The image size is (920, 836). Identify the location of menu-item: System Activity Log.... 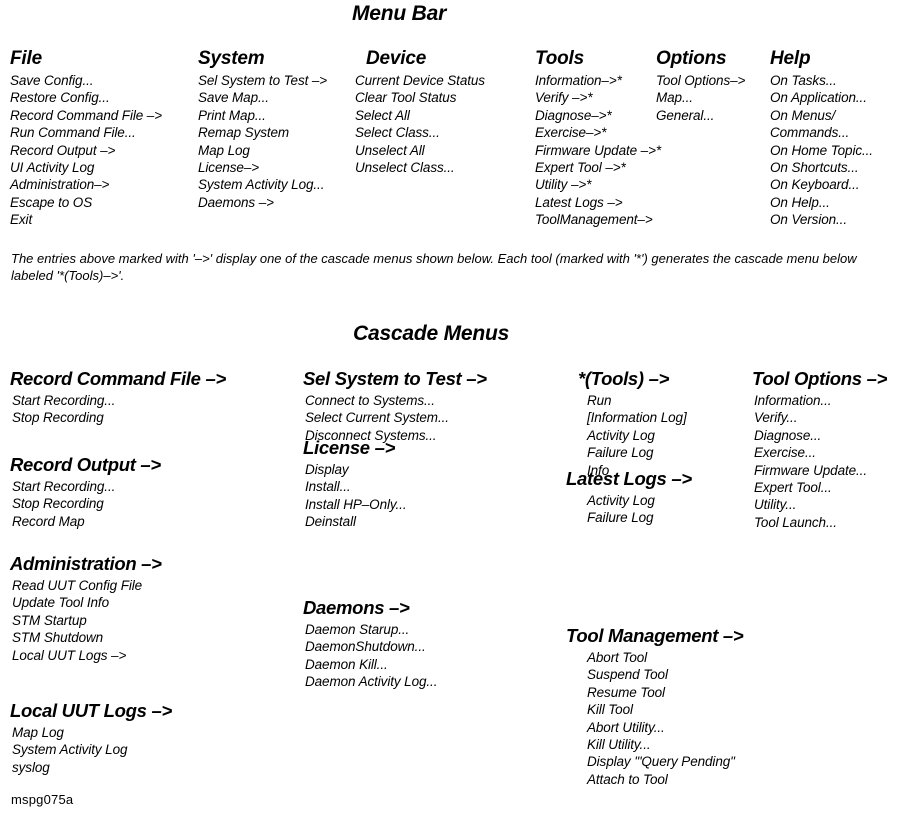
(262, 184).